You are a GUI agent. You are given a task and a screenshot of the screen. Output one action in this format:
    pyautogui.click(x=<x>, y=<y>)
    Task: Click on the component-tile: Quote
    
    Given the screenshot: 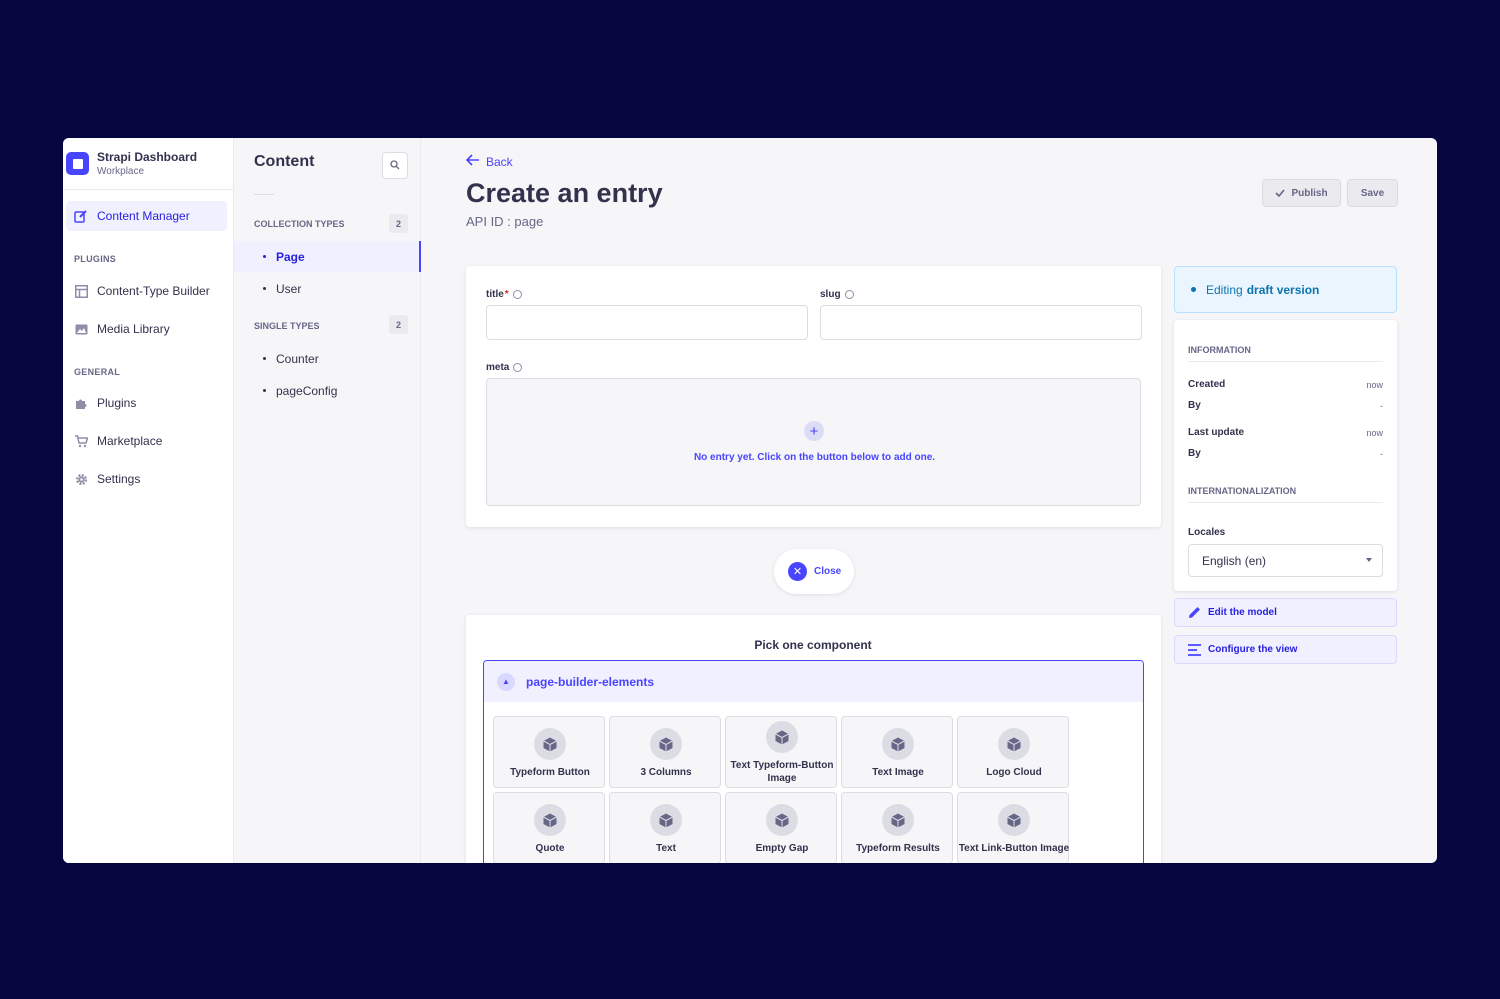 What is the action you would take?
    pyautogui.click(x=549, y=827)
    